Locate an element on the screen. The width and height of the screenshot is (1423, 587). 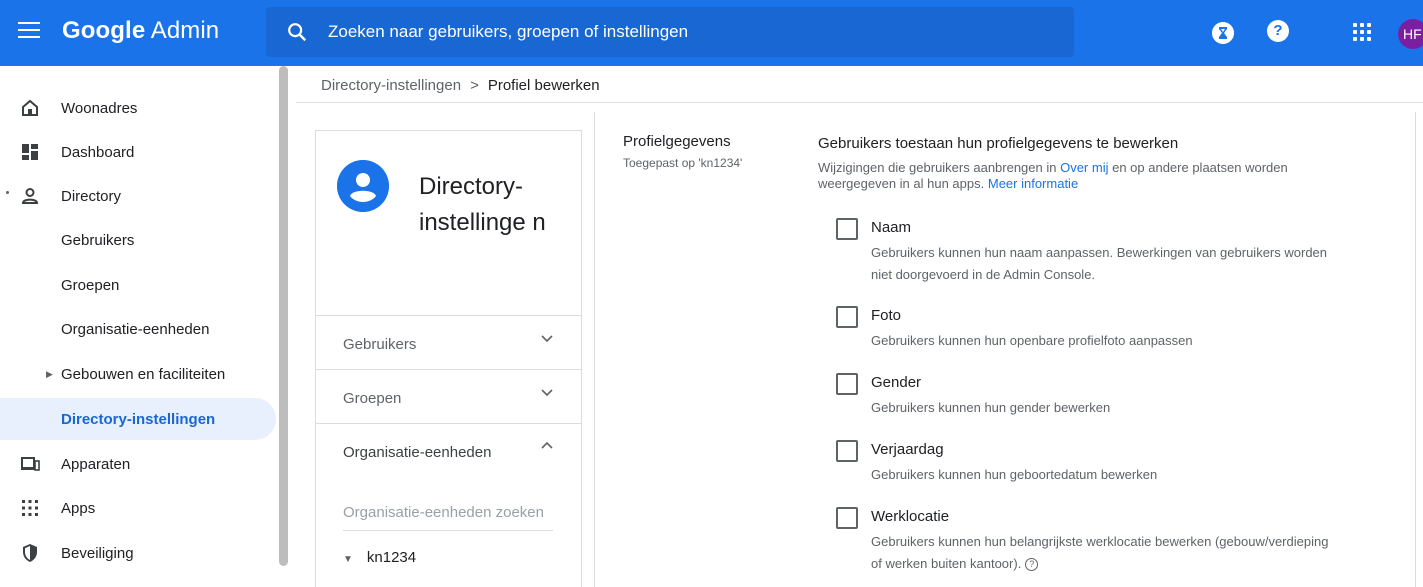
sidebar-item-gebouwen: ▶ Gebouwen en faciliteiten is located at coordinates (138, 374).